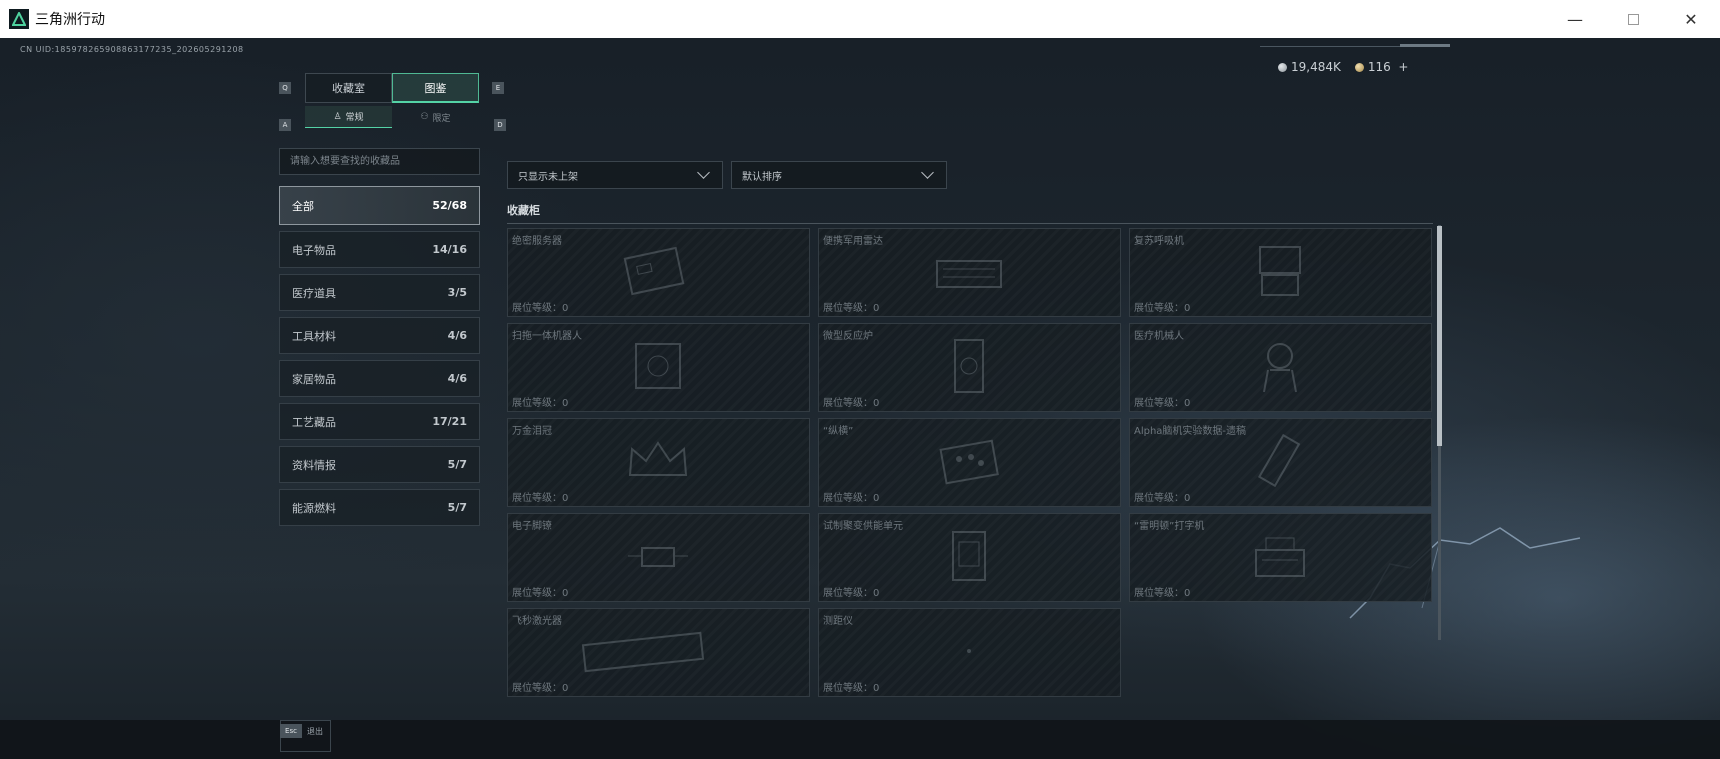  I want to click on category-tools: 工具材料 4/6, so click(379, 335).